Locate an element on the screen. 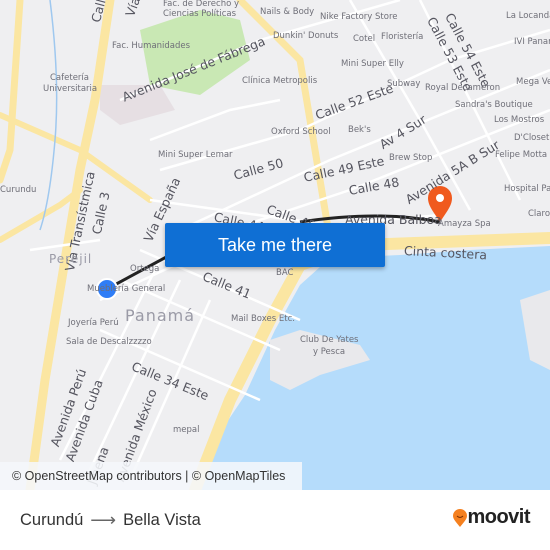 This screenshot has width=550, height=550. moovit-pin-icon is located at coordinates (460, 517).